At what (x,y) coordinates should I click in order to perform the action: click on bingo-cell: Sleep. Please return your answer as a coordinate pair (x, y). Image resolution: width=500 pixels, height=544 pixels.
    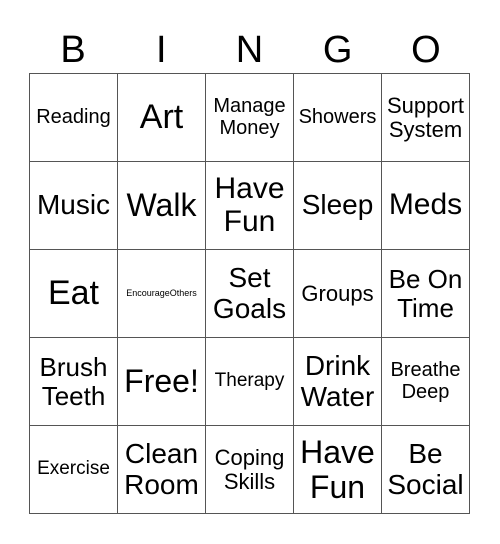
    Looking at the image, I should click on (338, 206).